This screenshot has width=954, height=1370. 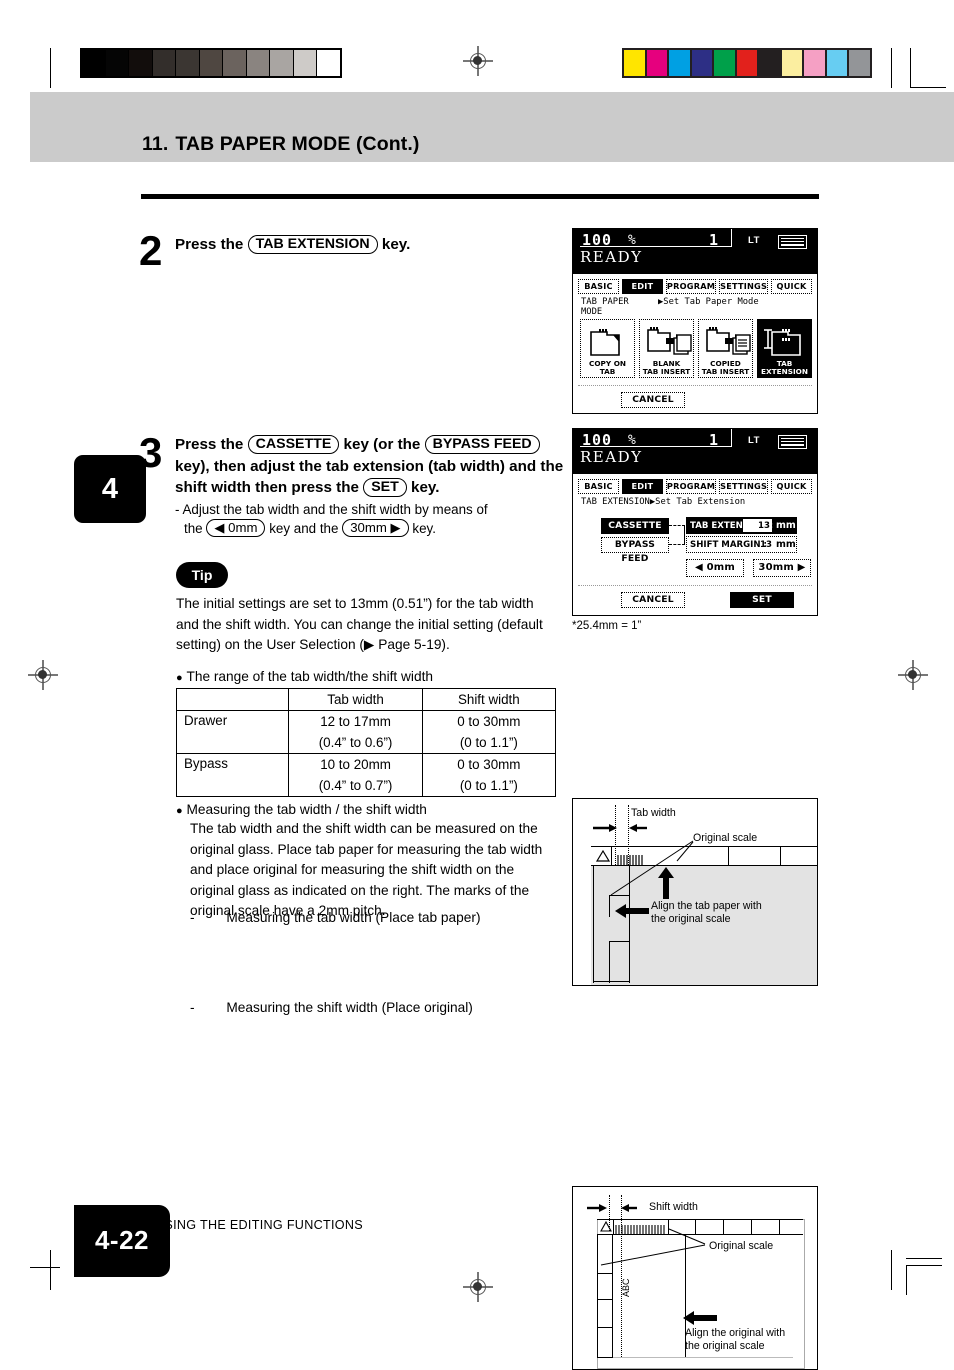 I want to click on lcd2-tab-extension-field: TAB EXTENSION : 13 mm, so click(x=741, y=525).